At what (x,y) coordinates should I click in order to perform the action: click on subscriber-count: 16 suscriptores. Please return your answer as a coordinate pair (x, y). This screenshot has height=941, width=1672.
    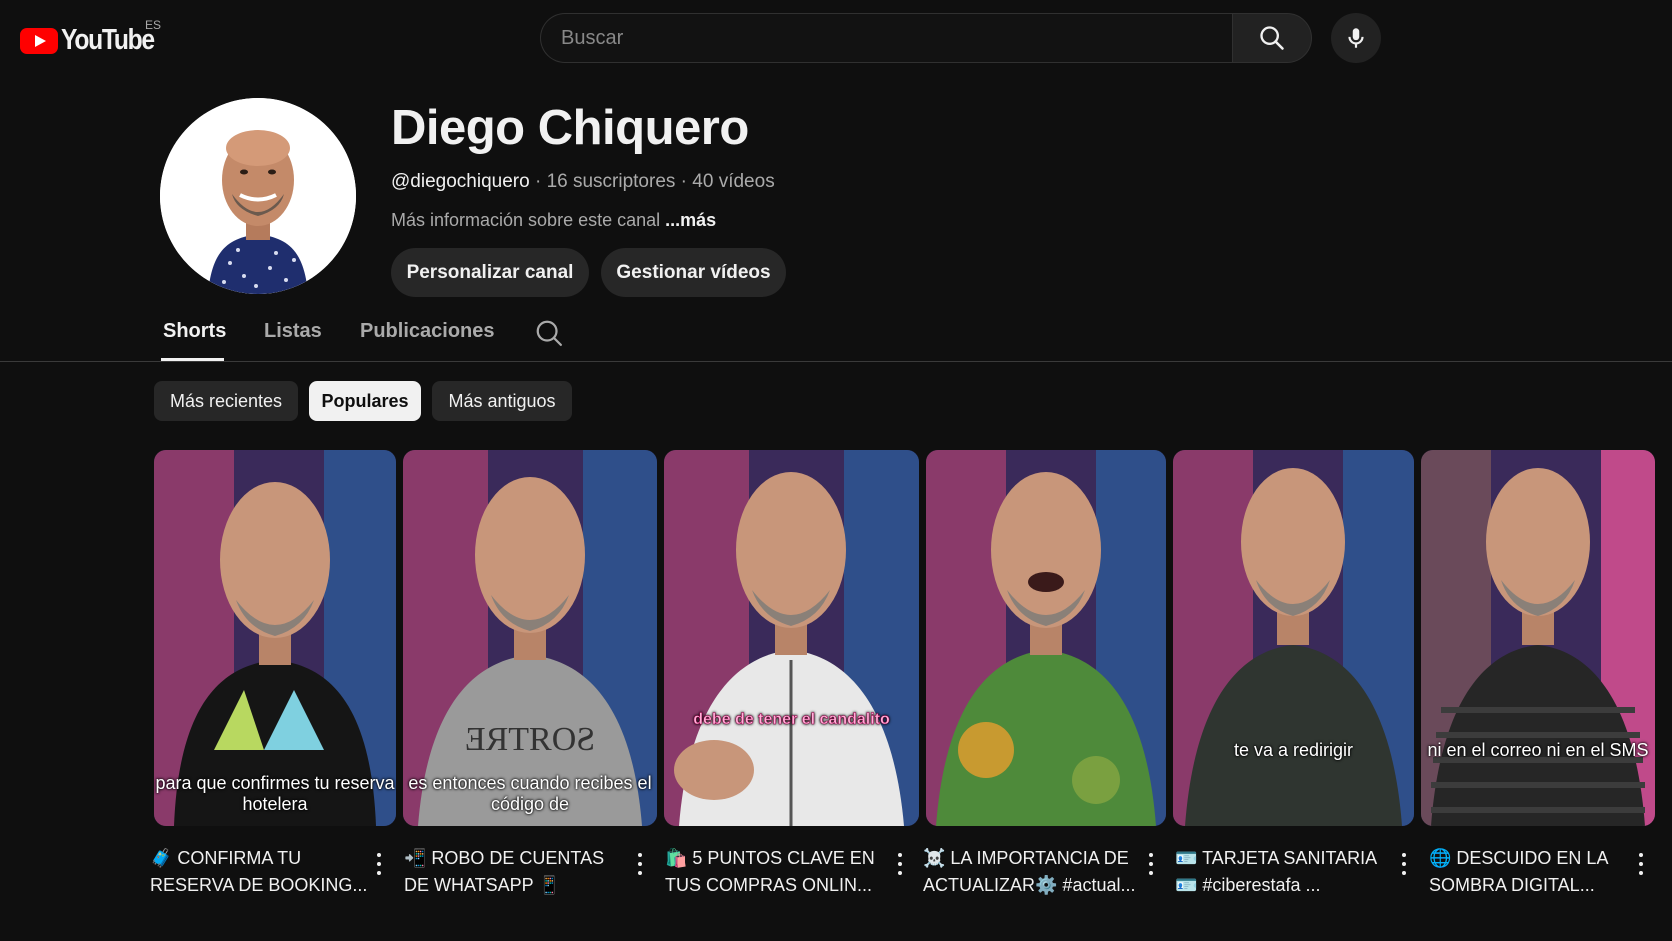
    Looking at the image, I should click on (611, 181).